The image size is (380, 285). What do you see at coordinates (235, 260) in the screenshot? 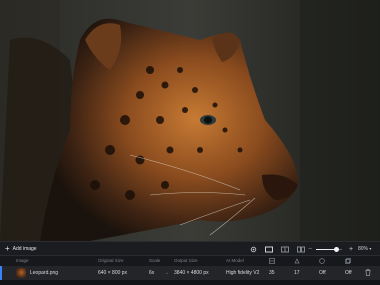
I see `header-ai-model: AI Model` at bounding box center [235, 260].